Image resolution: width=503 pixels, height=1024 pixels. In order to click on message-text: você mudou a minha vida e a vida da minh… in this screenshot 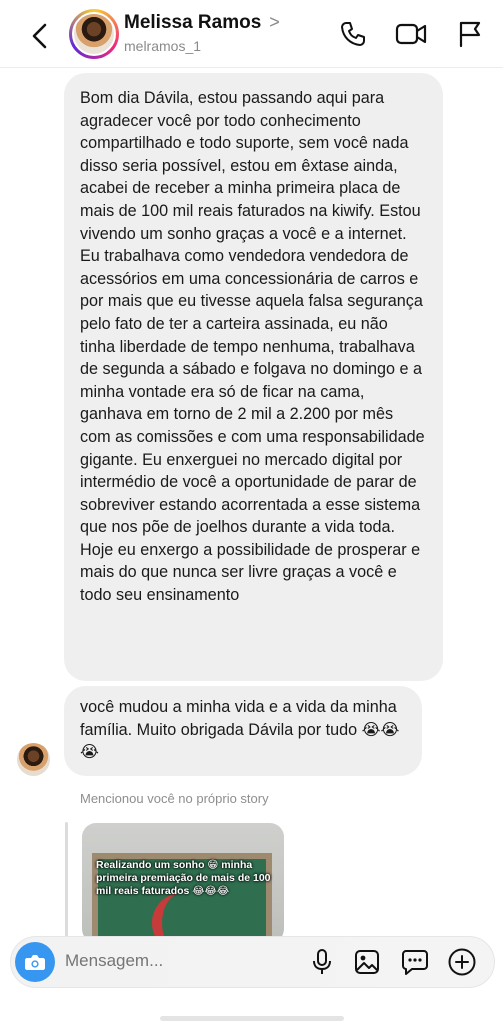, I will do `click(240, 730)`.